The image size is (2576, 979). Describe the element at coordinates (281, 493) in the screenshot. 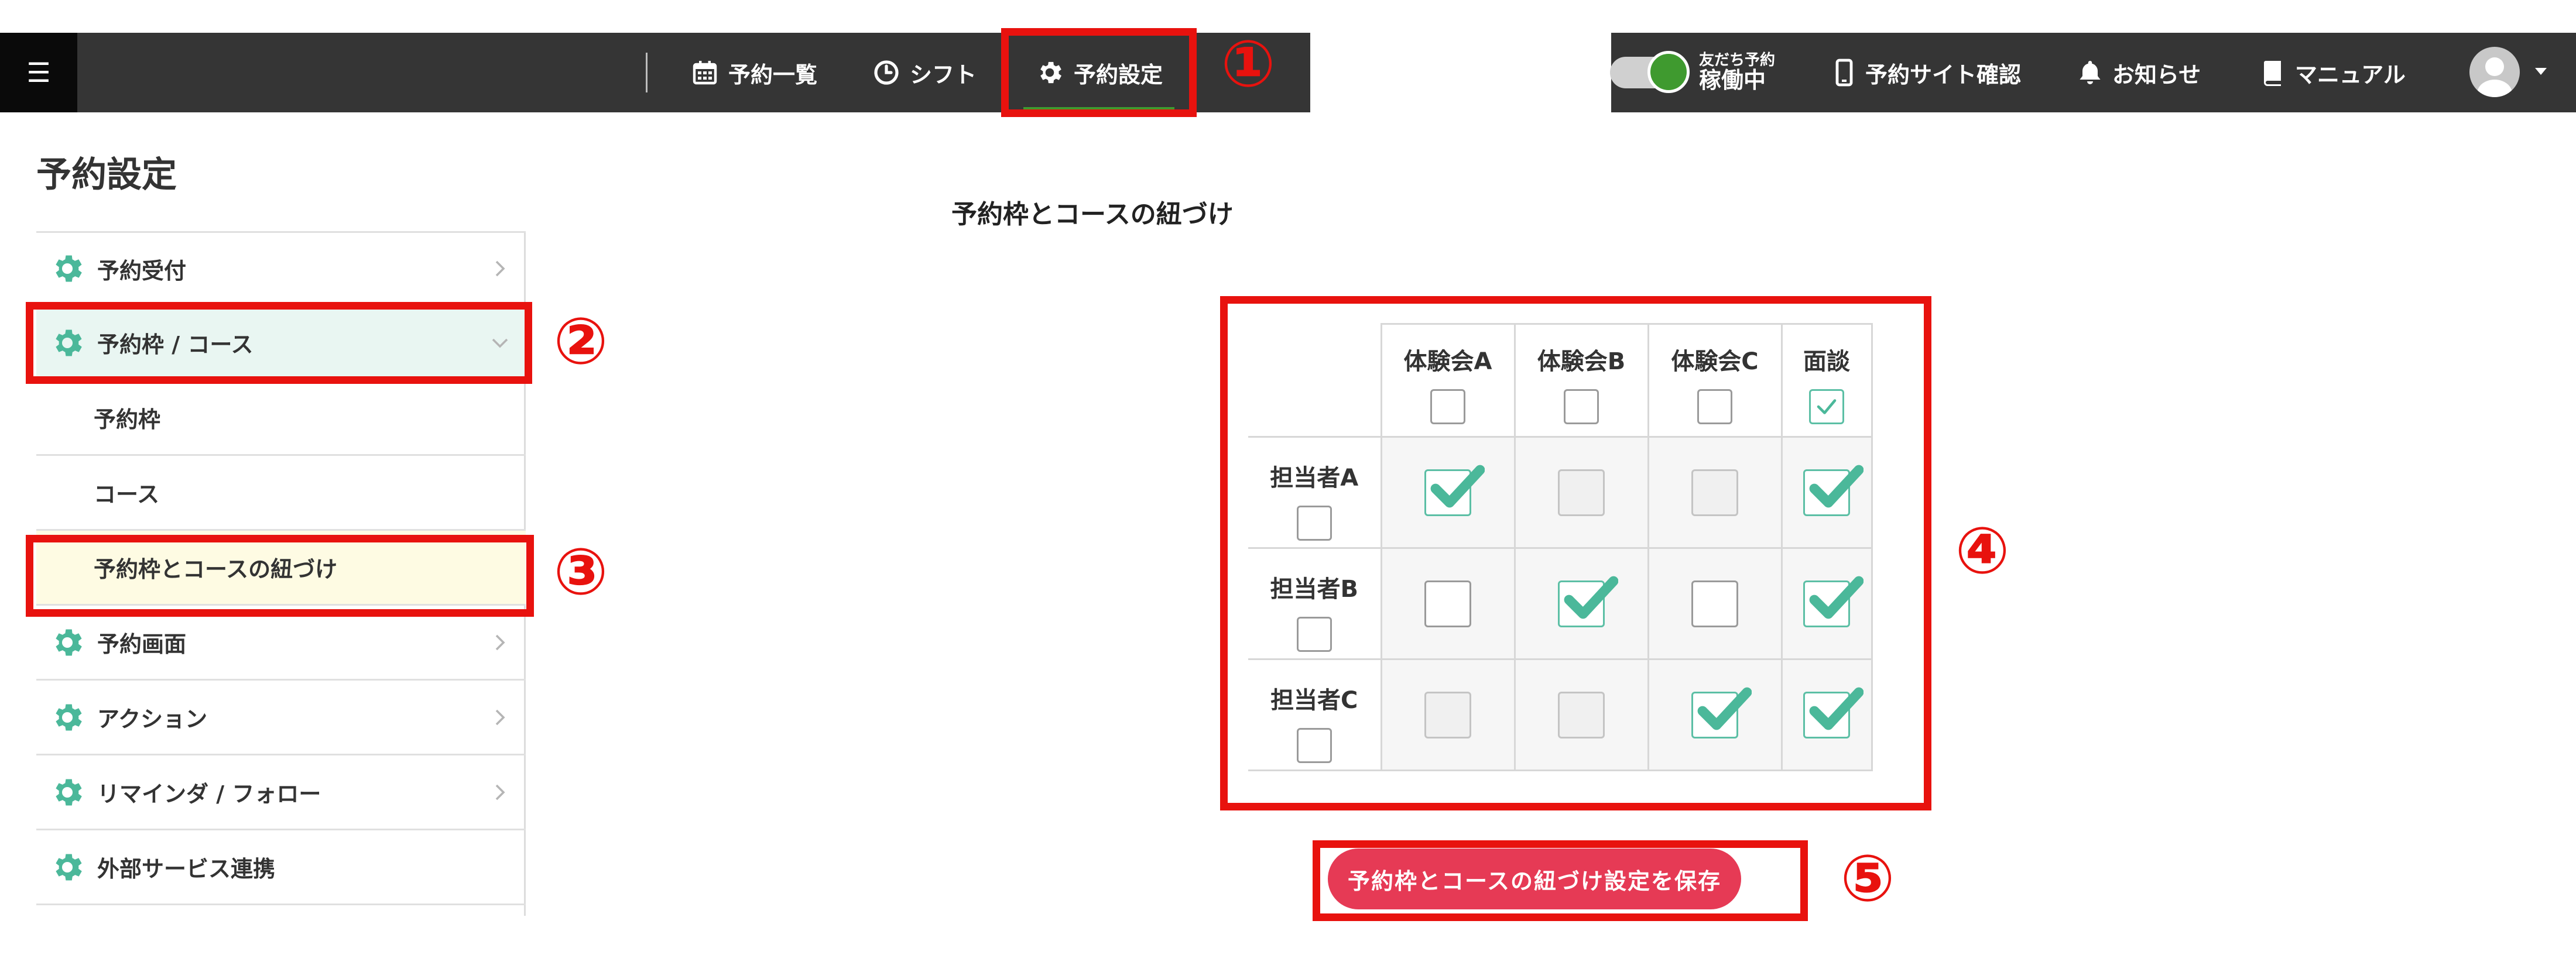

I see `sidebar-subitem-courses: コース` at that location.